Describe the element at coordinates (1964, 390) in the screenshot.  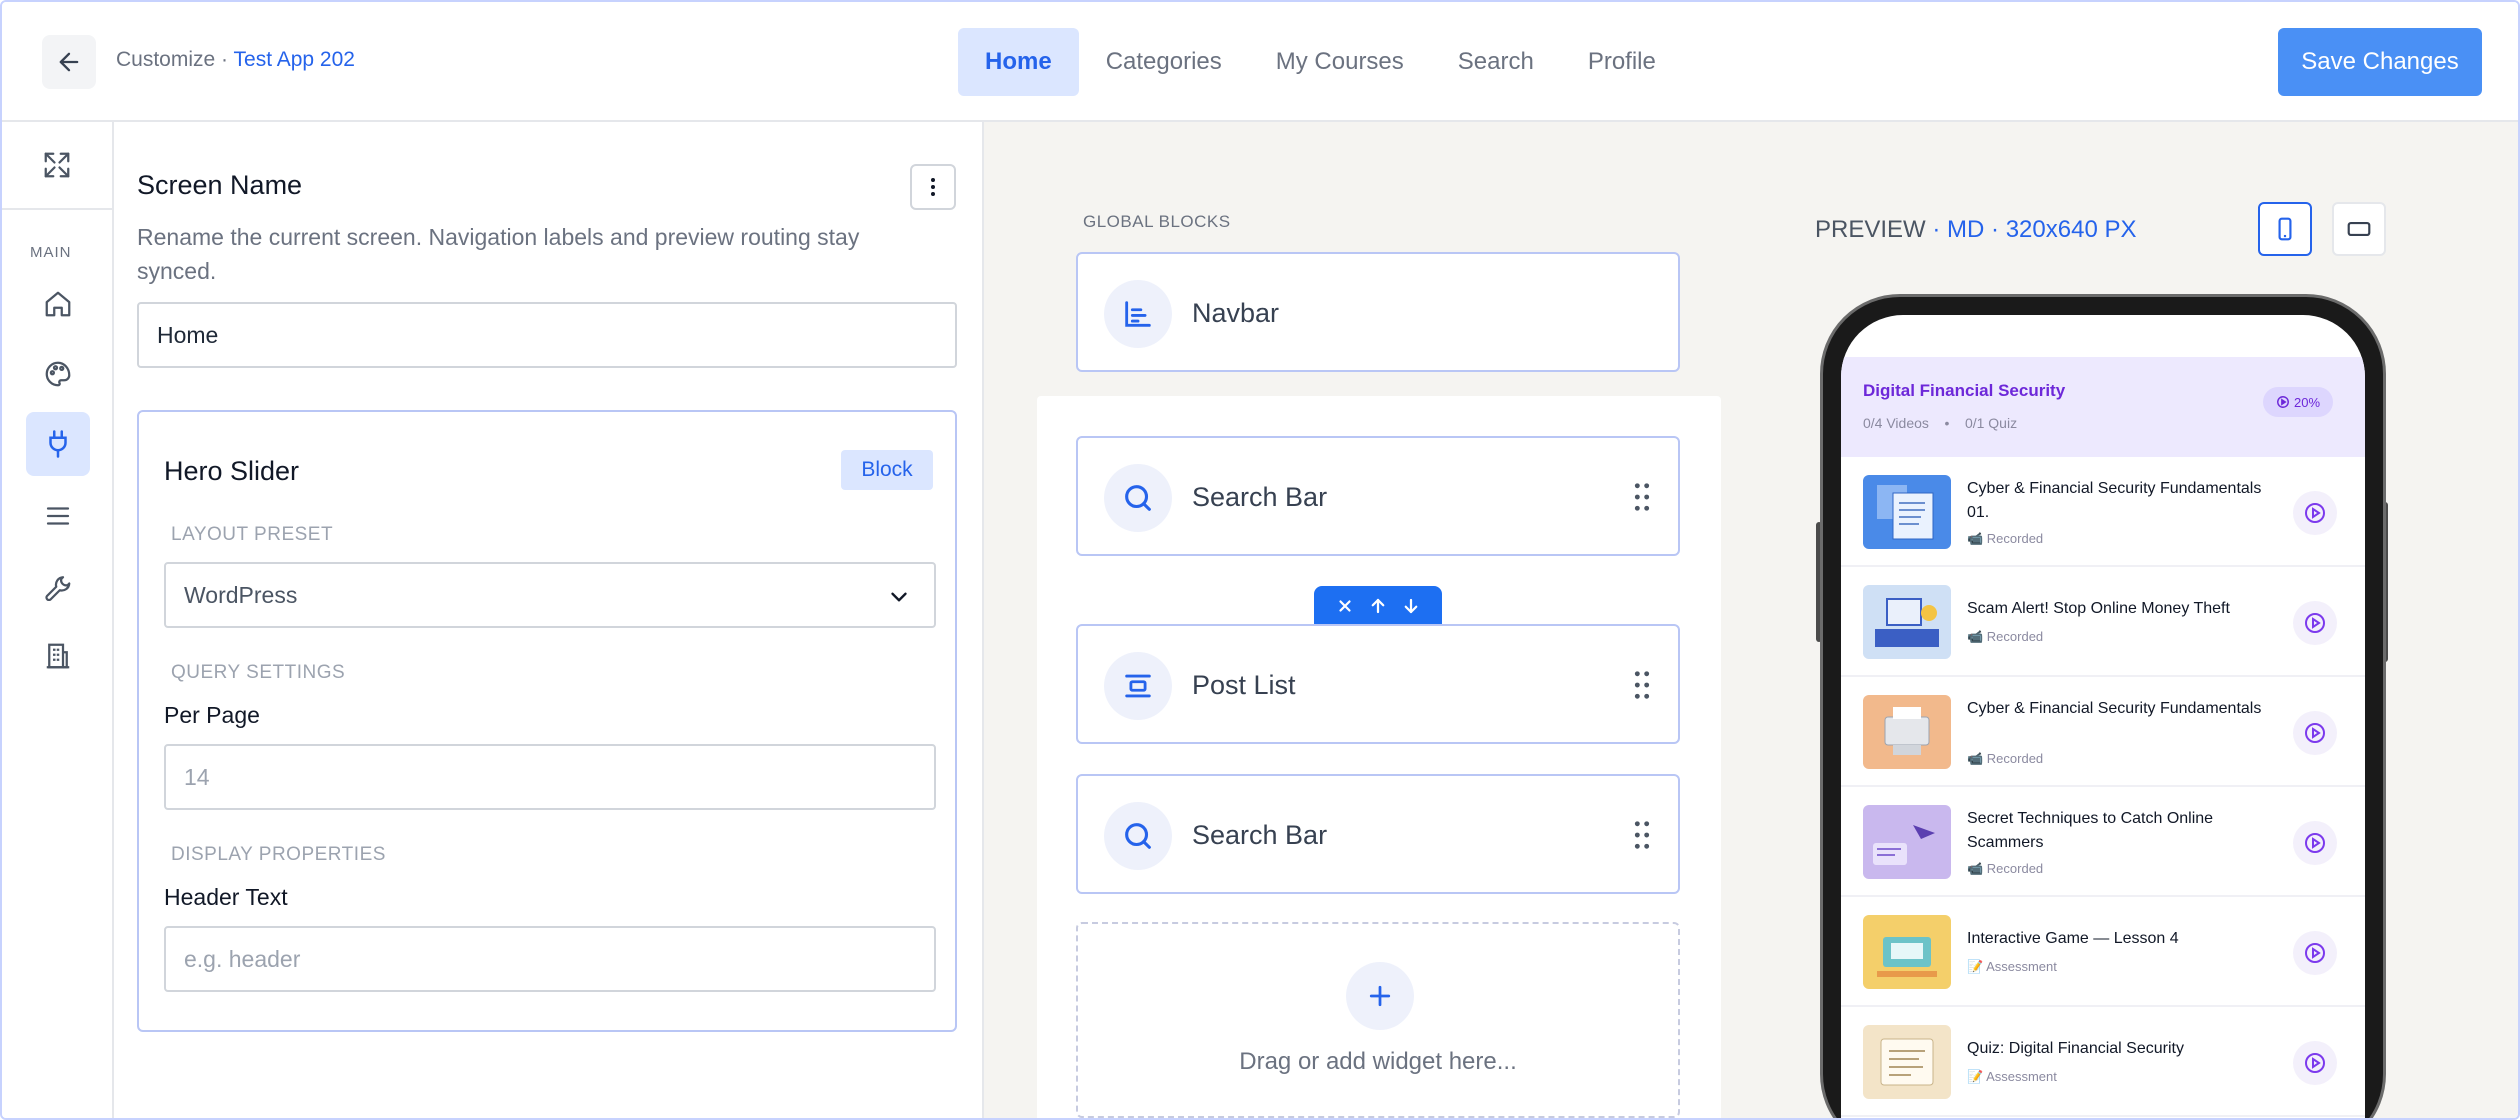
I see `course-title: Digital Financial Security` at that location.